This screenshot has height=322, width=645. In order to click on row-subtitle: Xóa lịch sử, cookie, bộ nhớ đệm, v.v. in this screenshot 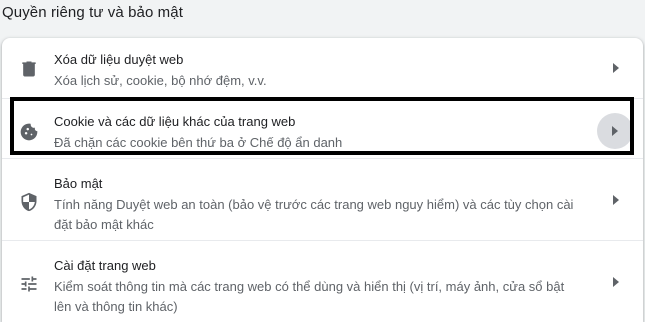, I will do `click(160, 80)`.